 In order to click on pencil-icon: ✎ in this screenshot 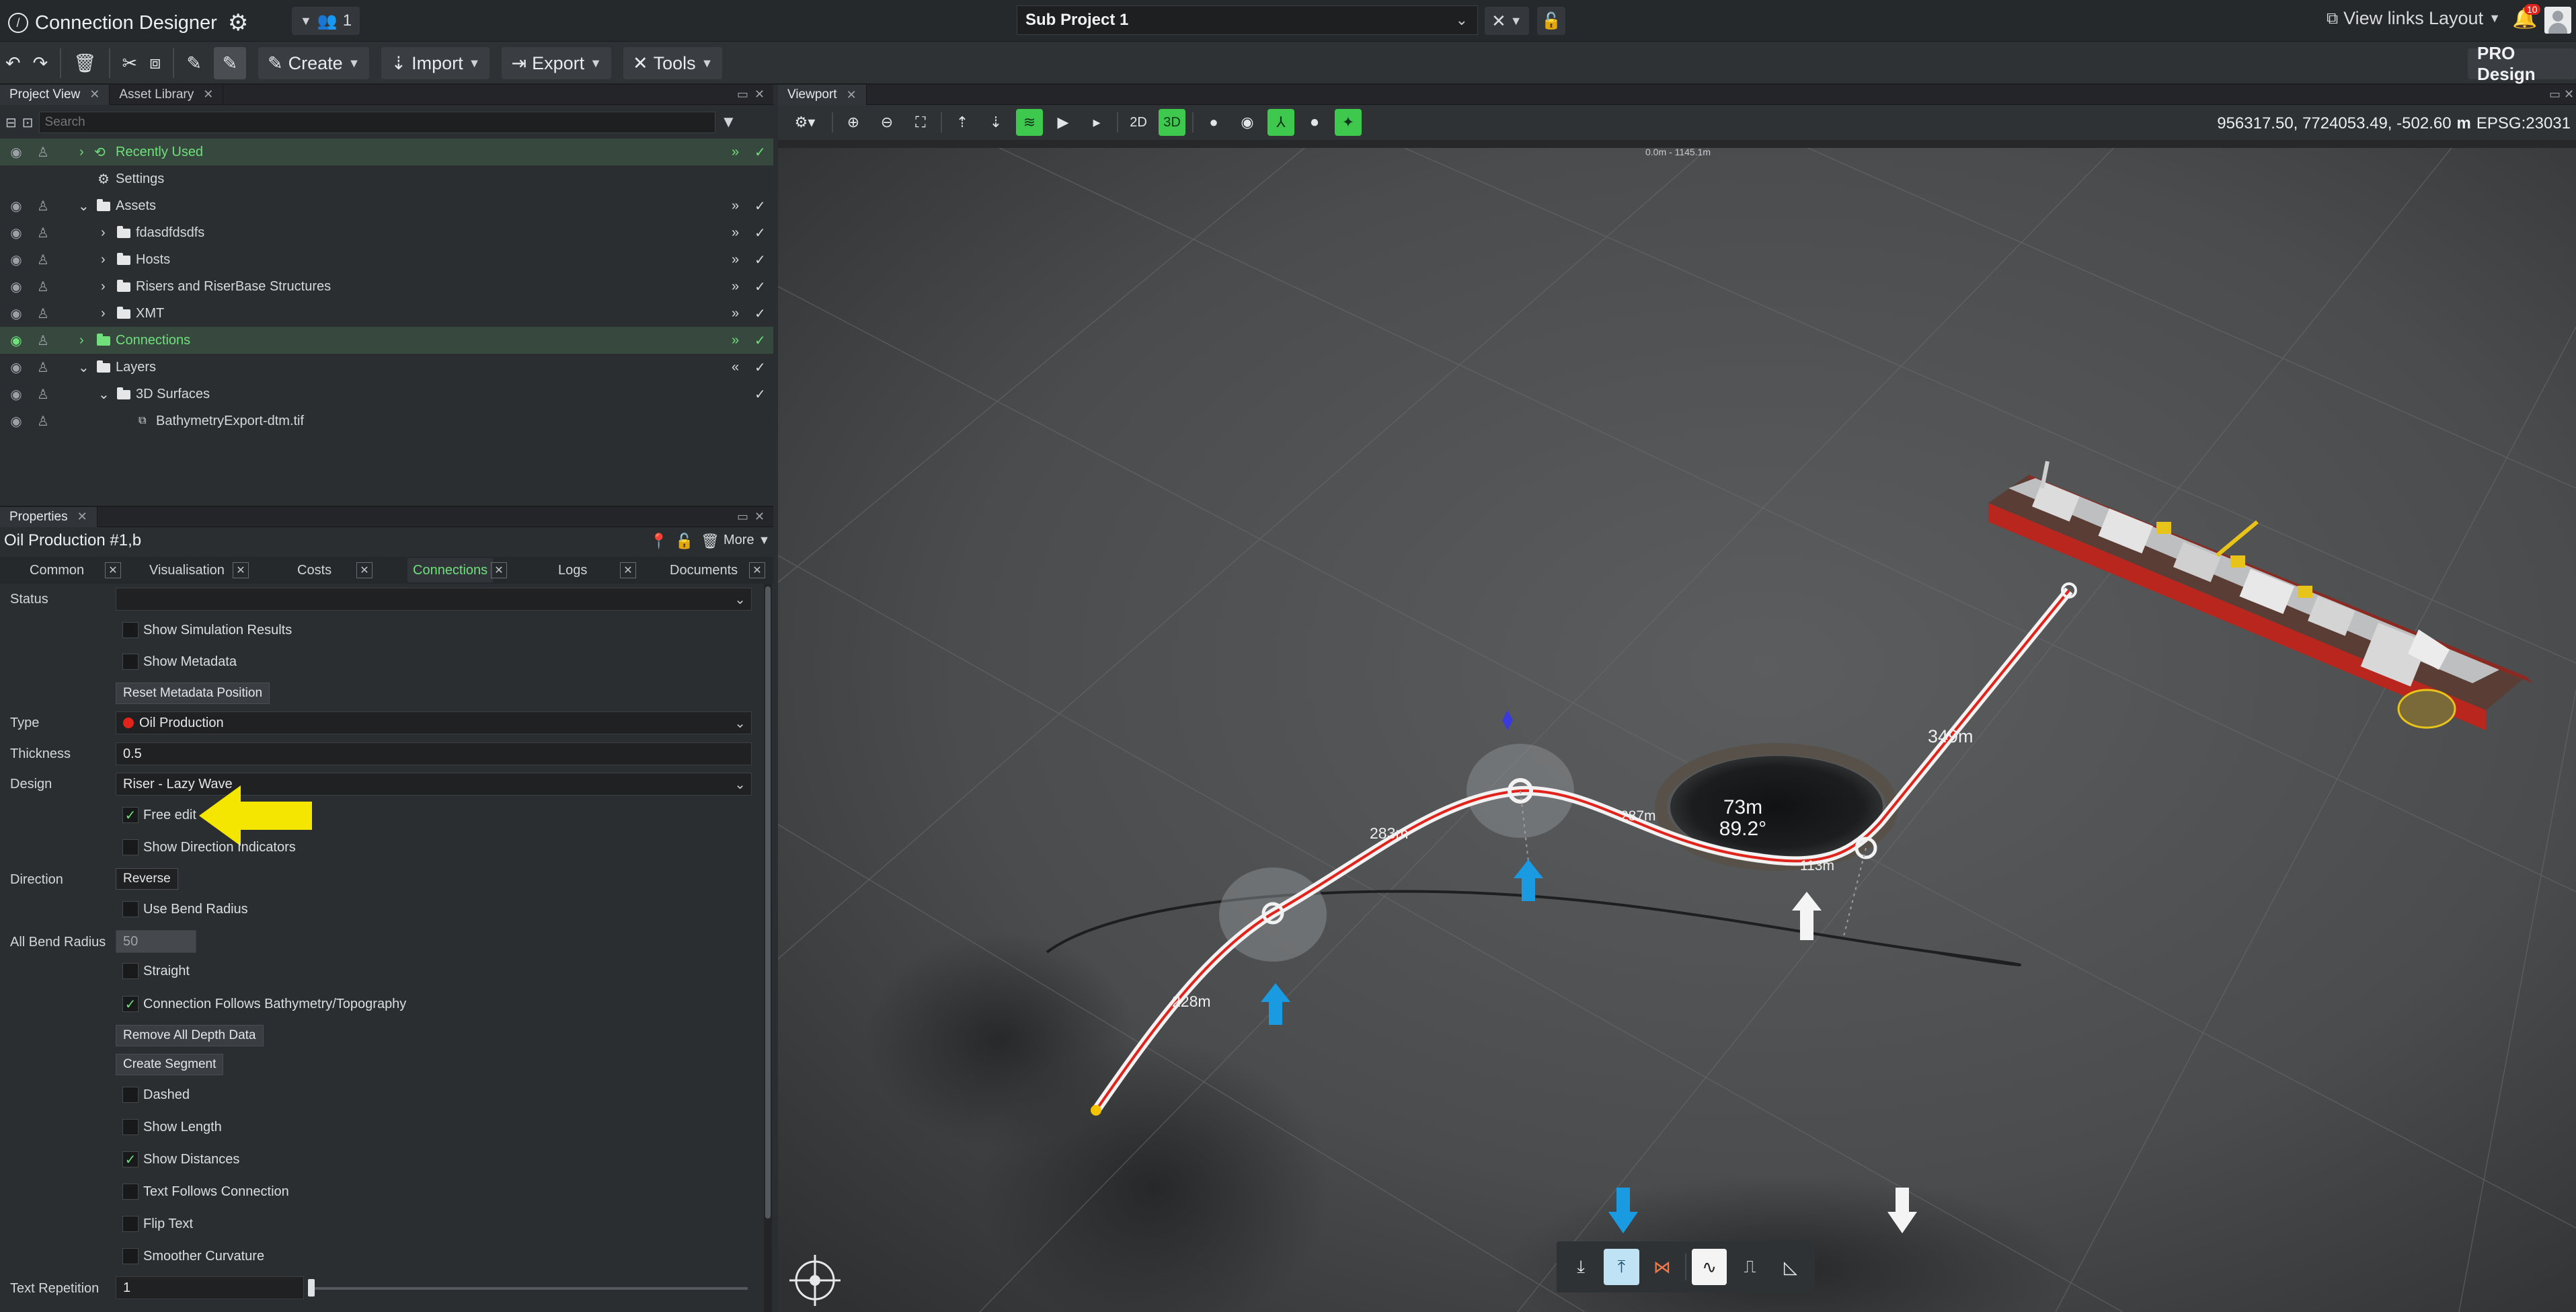, I will do `click(194, 63)`.